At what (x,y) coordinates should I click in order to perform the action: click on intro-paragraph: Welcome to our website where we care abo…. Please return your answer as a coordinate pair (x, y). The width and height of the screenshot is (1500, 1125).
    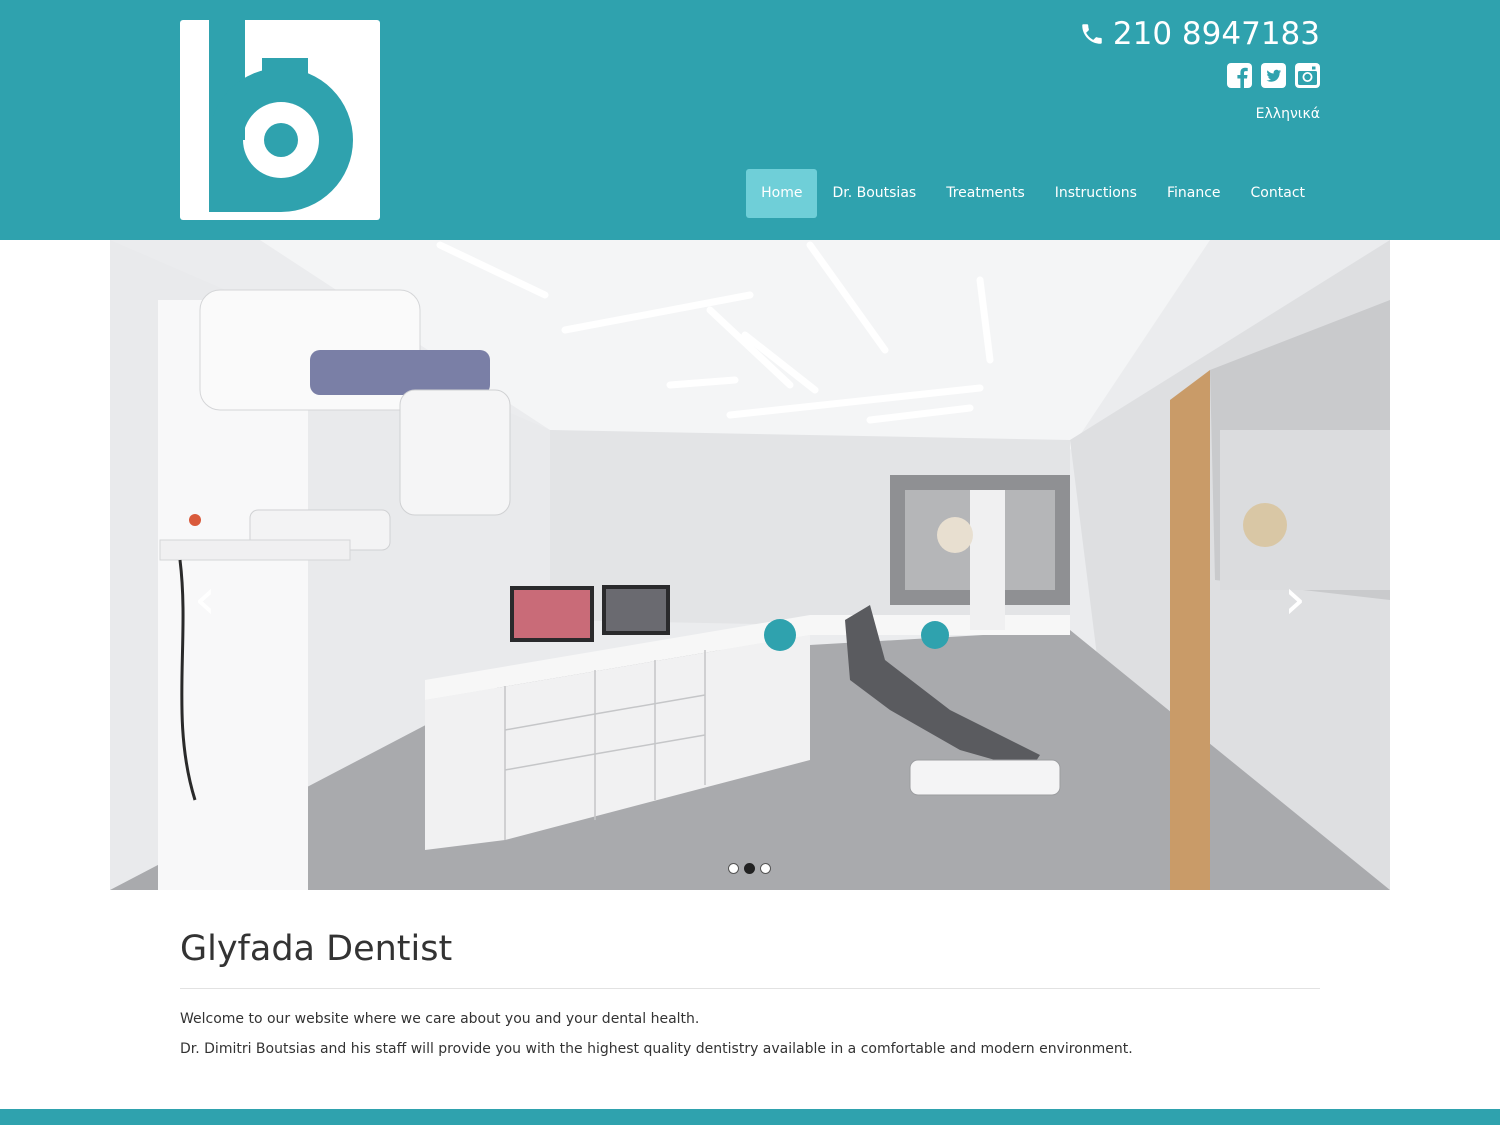
    Looking at the image, I should click on (440, 1019).